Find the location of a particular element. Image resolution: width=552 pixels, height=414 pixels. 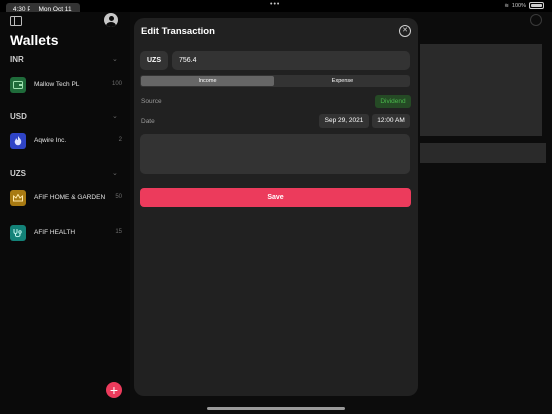

segment-expense: Expense is located at coordinates (342, 81).